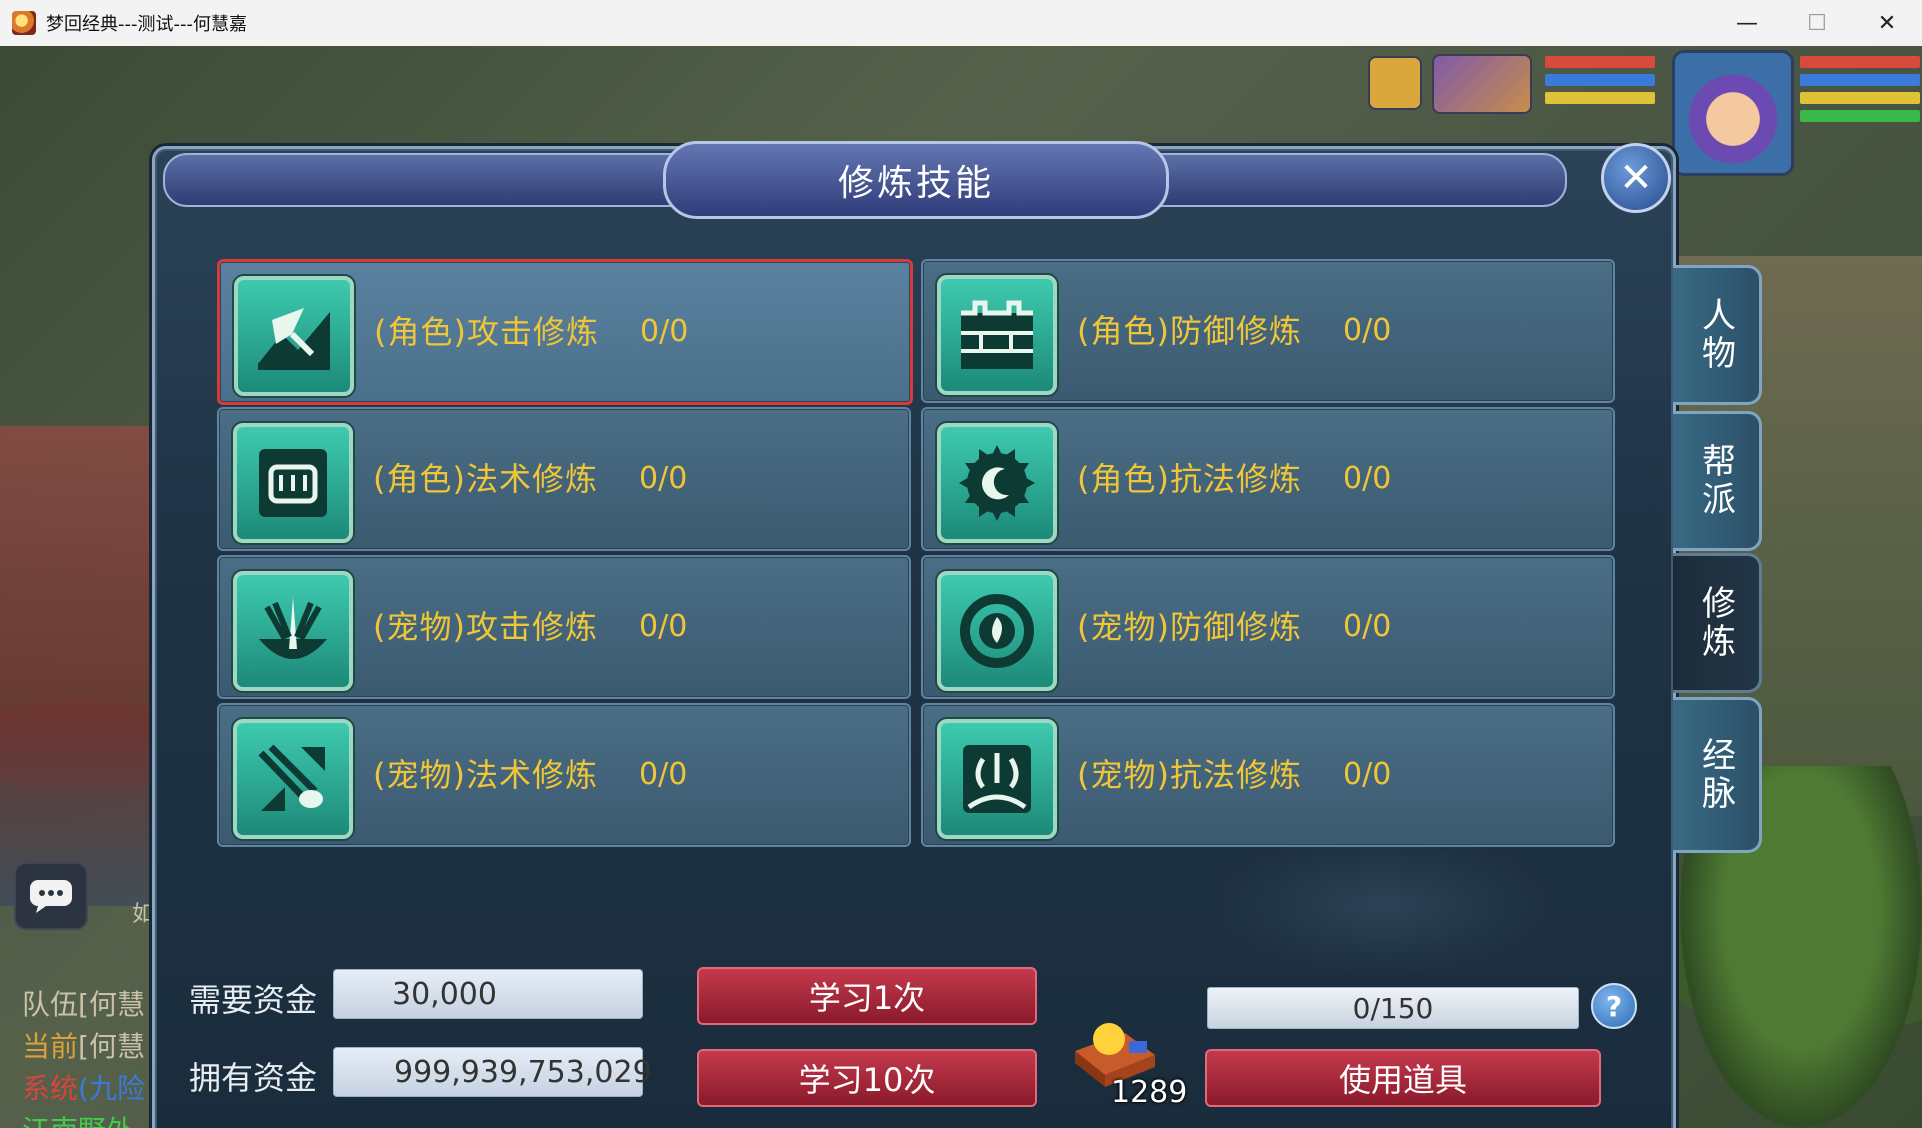  Describe the element at coordinates (1189, 775) in the screenshot. I see `skill-name: (宠物)抗法修炼` at that location.